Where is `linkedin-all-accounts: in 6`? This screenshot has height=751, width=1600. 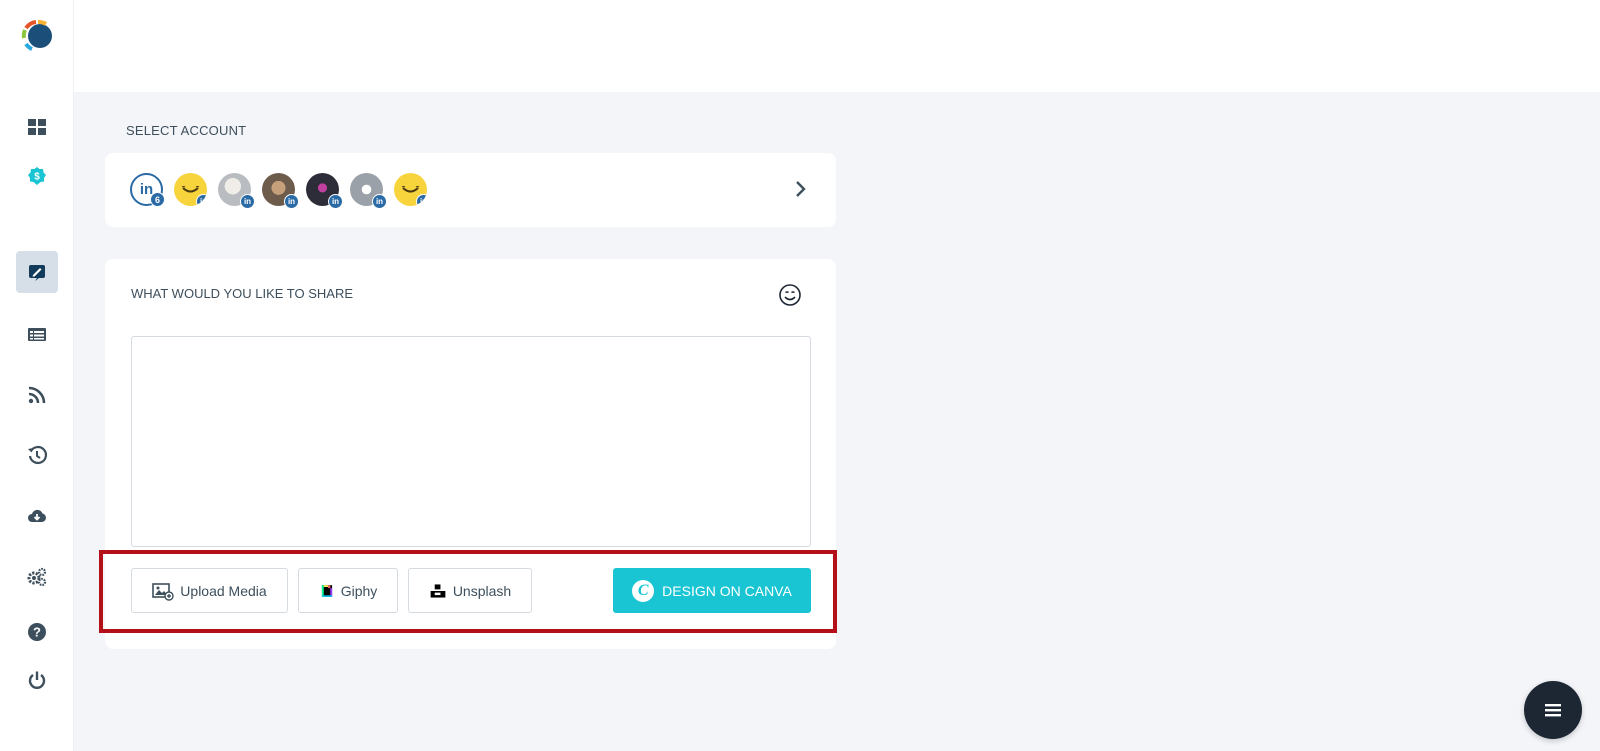 linkedin-all-accounts: in 6 is located at coordinates (147, 190).